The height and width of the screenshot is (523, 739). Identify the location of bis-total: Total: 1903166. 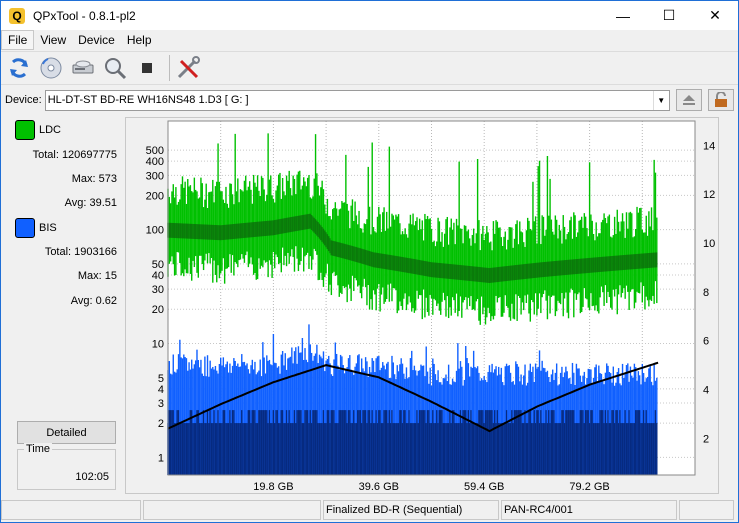
(81, 252).